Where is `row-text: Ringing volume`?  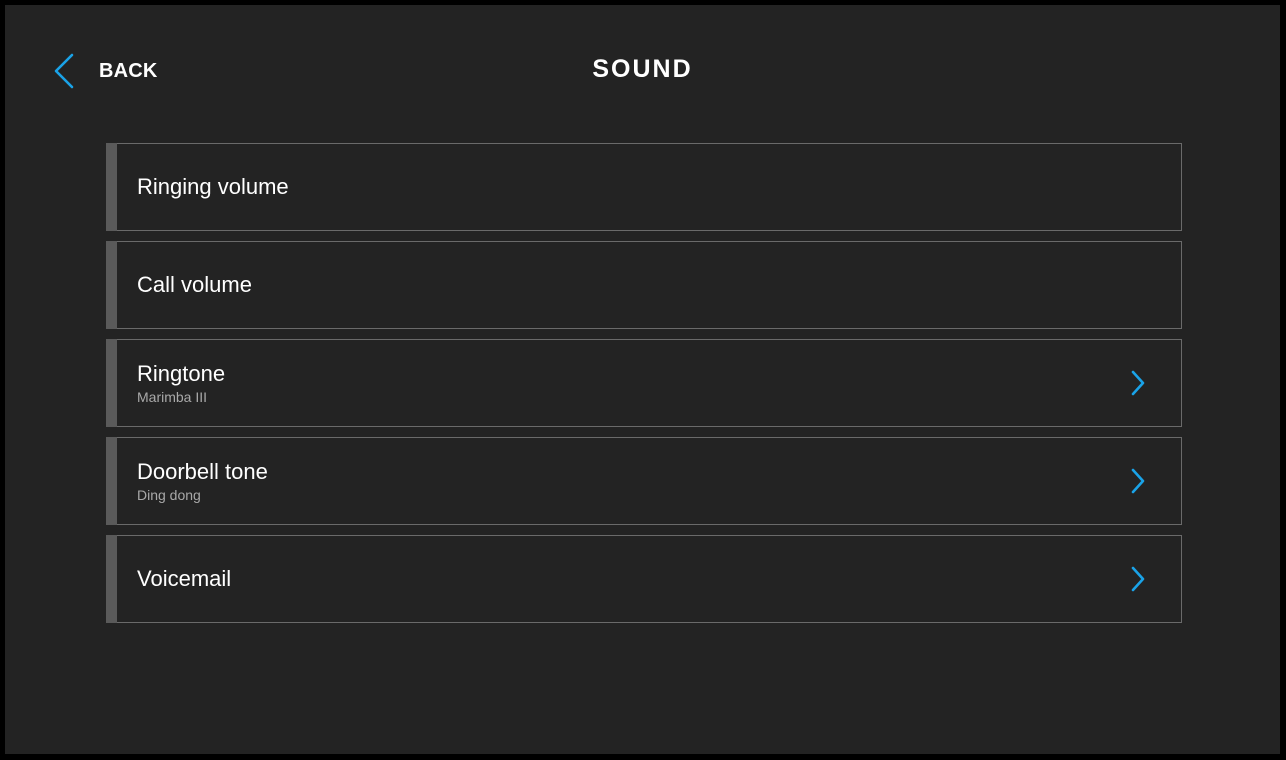
row-text: Ringing volume is located at coordinates (213, 187).